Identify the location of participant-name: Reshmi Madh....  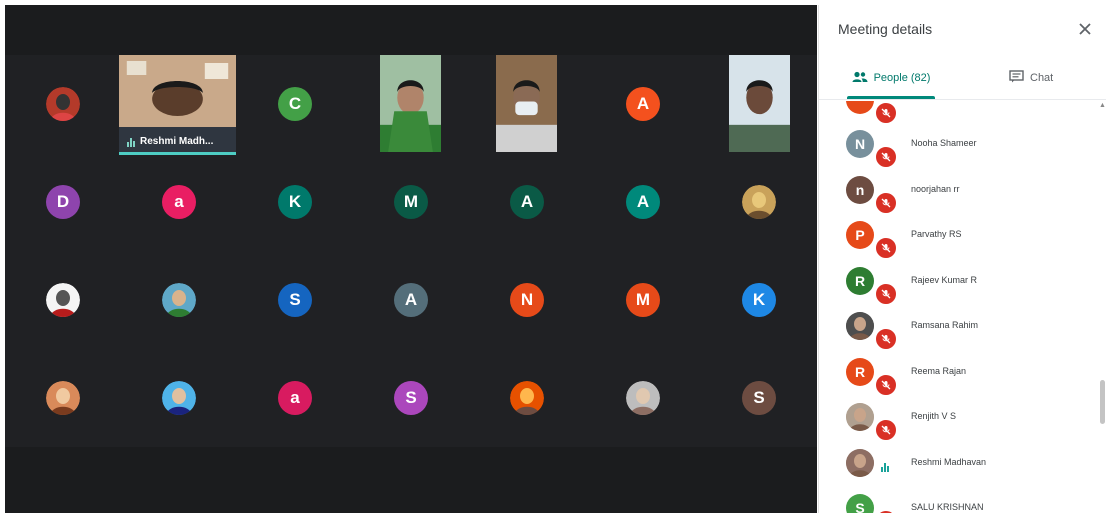
(177, 141).